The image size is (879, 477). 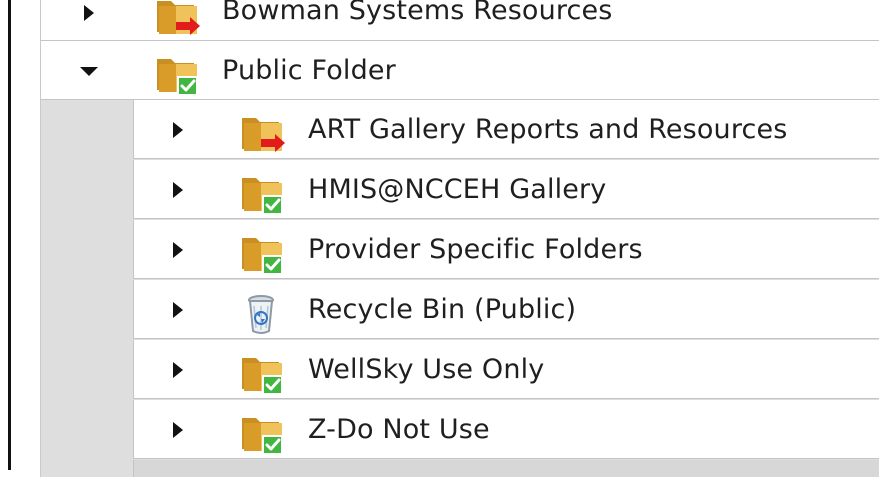 I want to click on tree-scroll-area-padding, so click(x=506, y=468).